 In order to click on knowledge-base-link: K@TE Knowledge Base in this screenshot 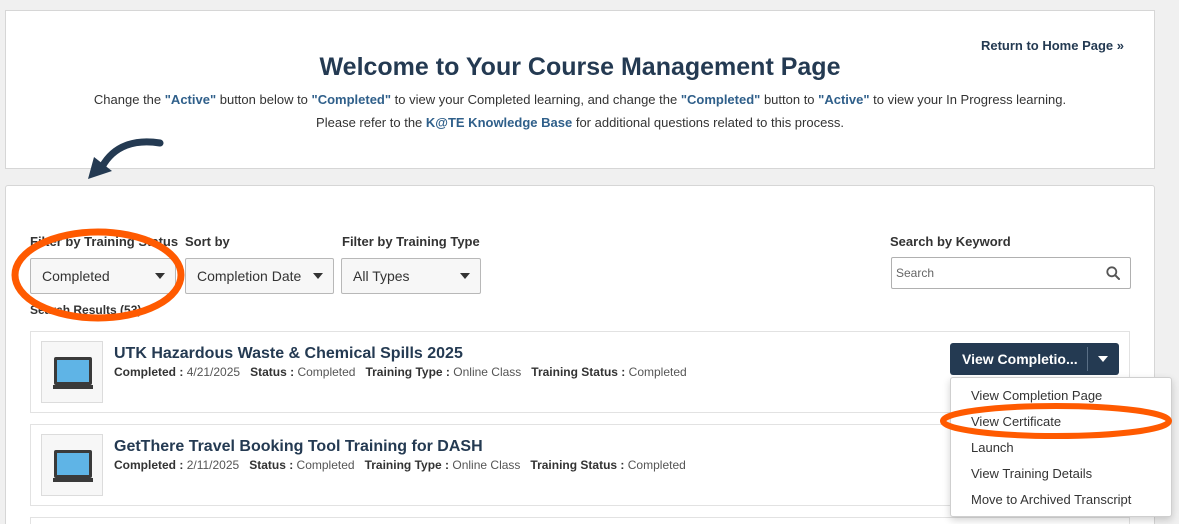, I will do `click(499, 122)`.